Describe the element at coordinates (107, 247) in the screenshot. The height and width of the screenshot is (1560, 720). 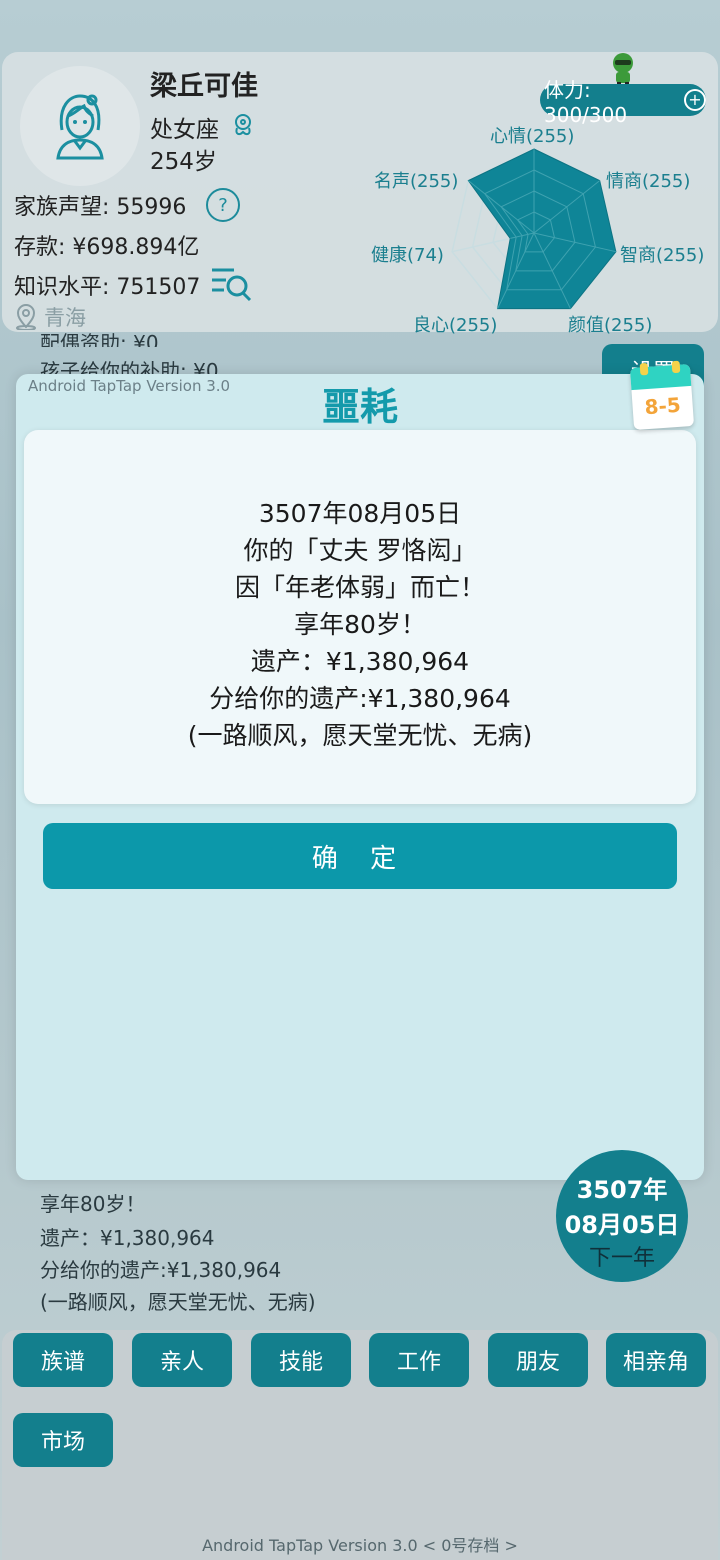
I see `savings: 存款: ¥698.894亿` at that location.